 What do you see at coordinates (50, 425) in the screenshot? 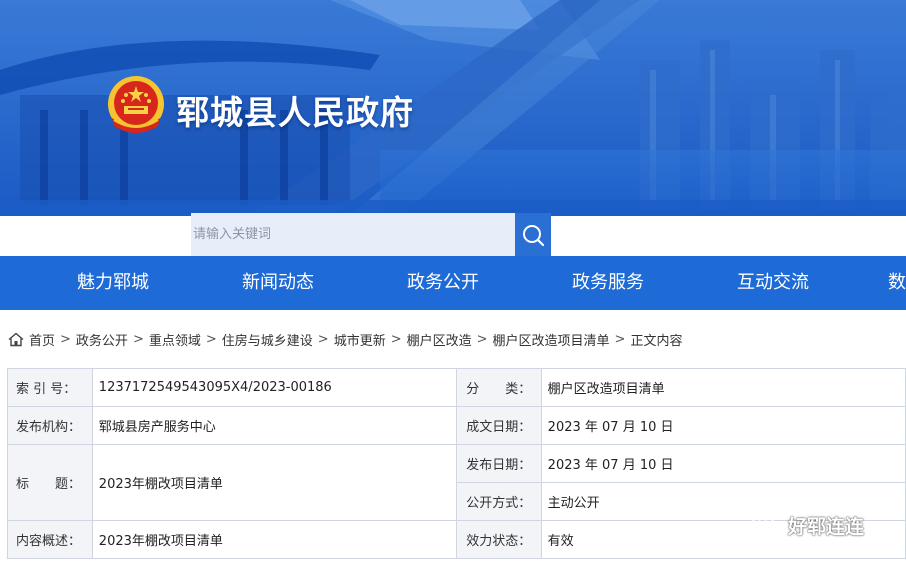
I see `publisher-label: 发布机构：` at bounding box center [50, 425].